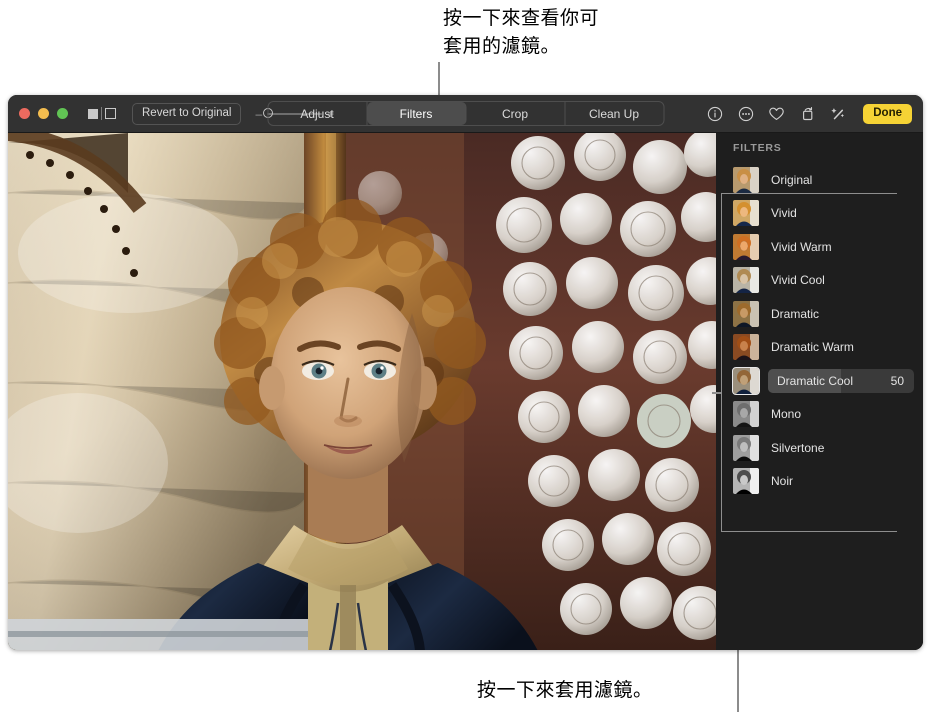 Image resolution: width=931 pixels, height=718 pixels. I want to click on filter-item-dramatic-warm: Dramatic Warm, so click(824, 348).